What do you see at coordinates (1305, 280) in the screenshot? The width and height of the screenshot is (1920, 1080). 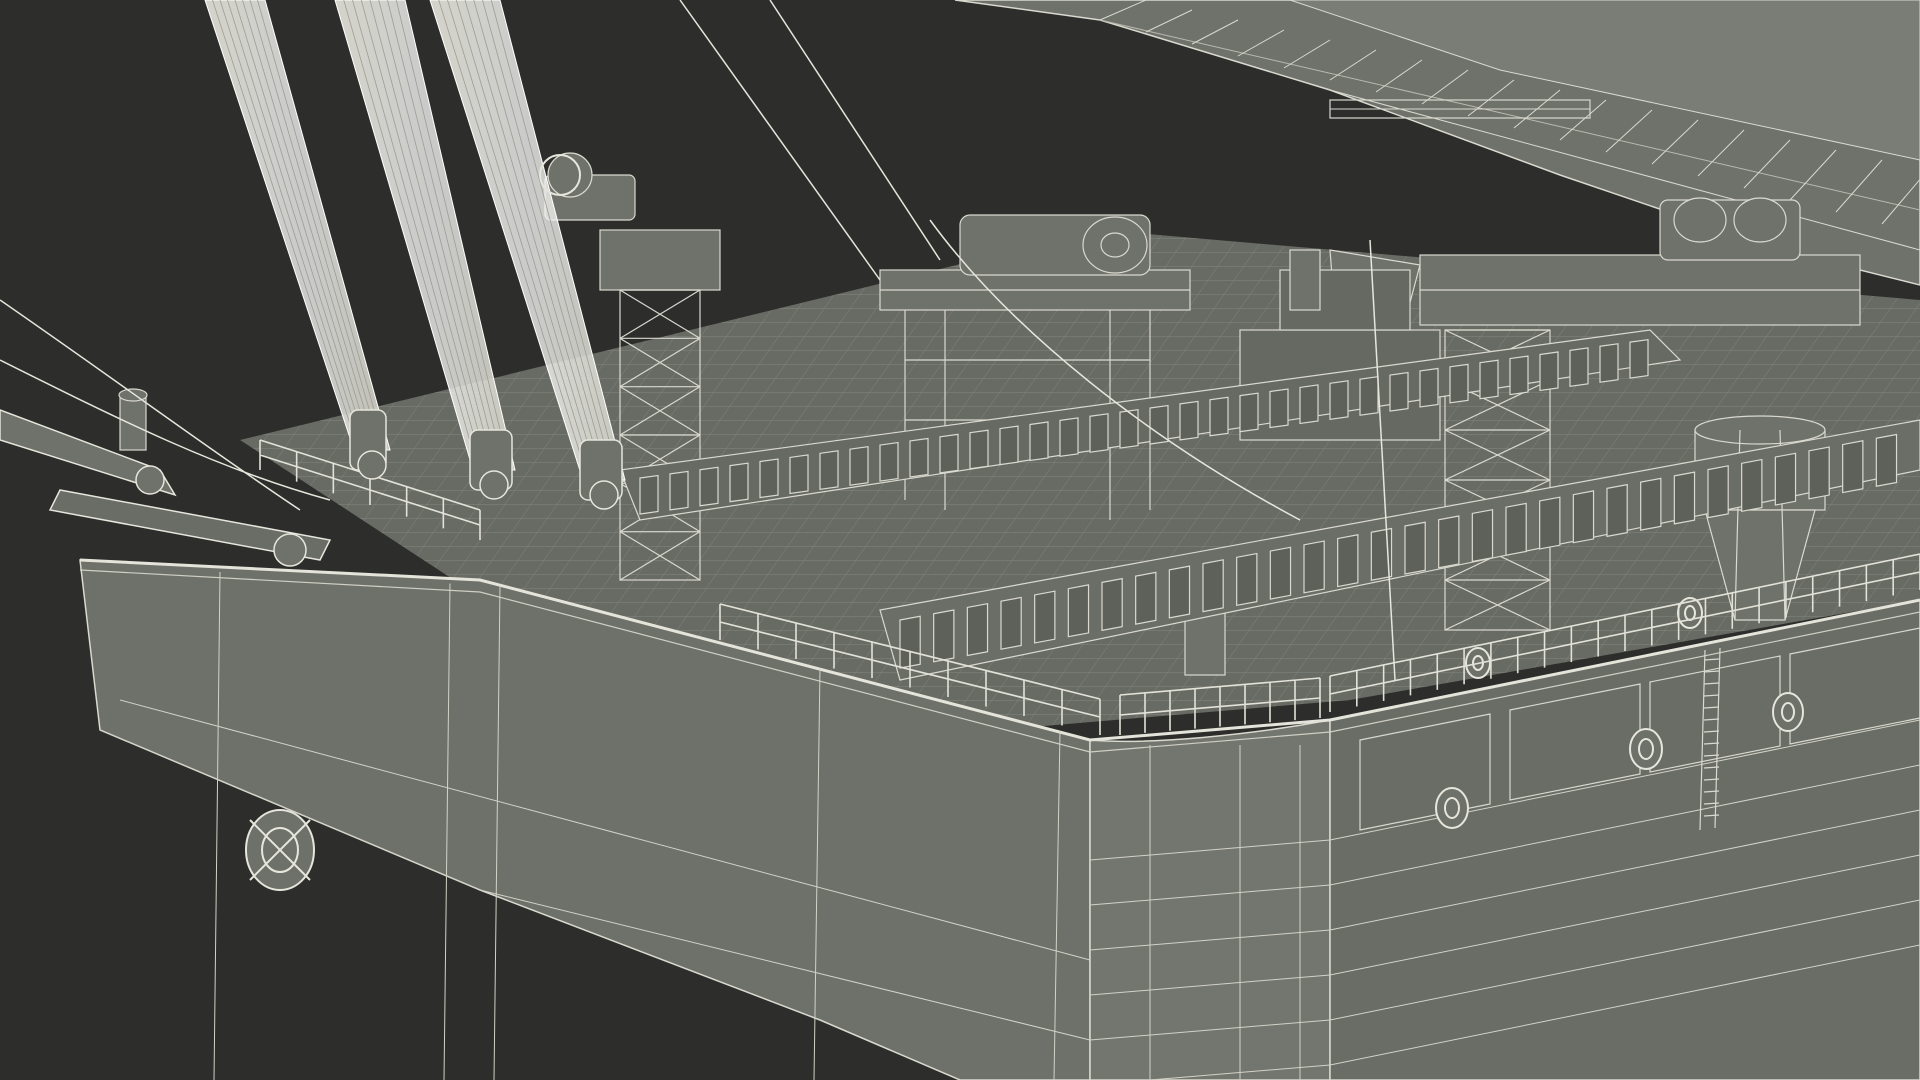 I see `exhaust-stack` at bounding box center [1305, 280].